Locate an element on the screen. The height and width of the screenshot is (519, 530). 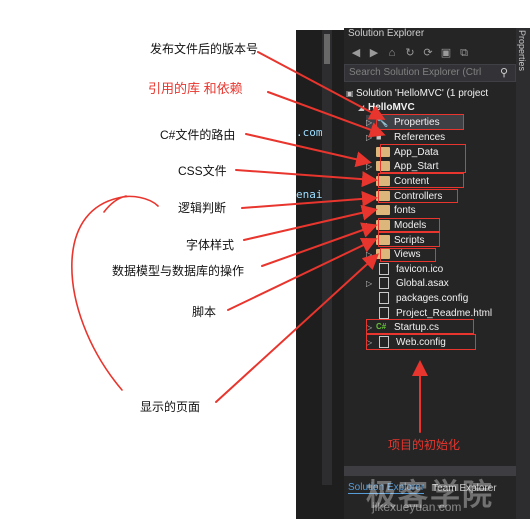
highlight-box-startup is located at coordinates (420, 326).